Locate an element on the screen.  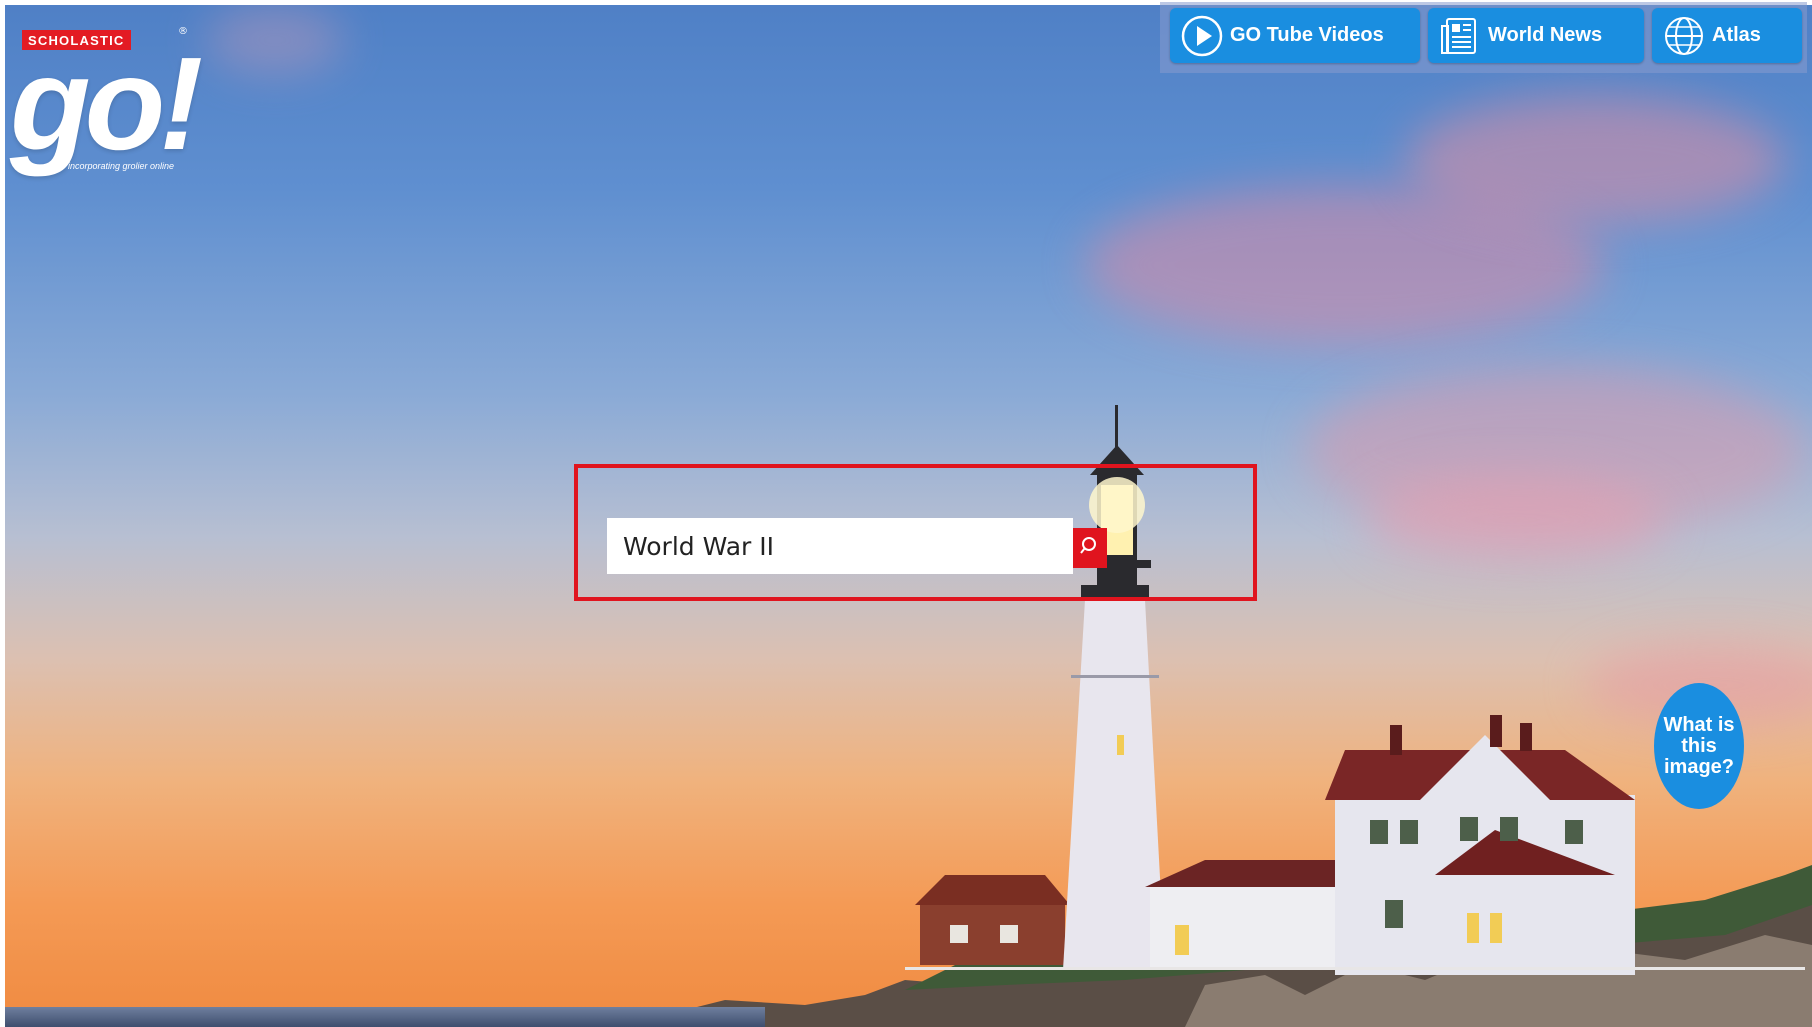
logo-registered-mark: ® is located at coordinates (183, 31).